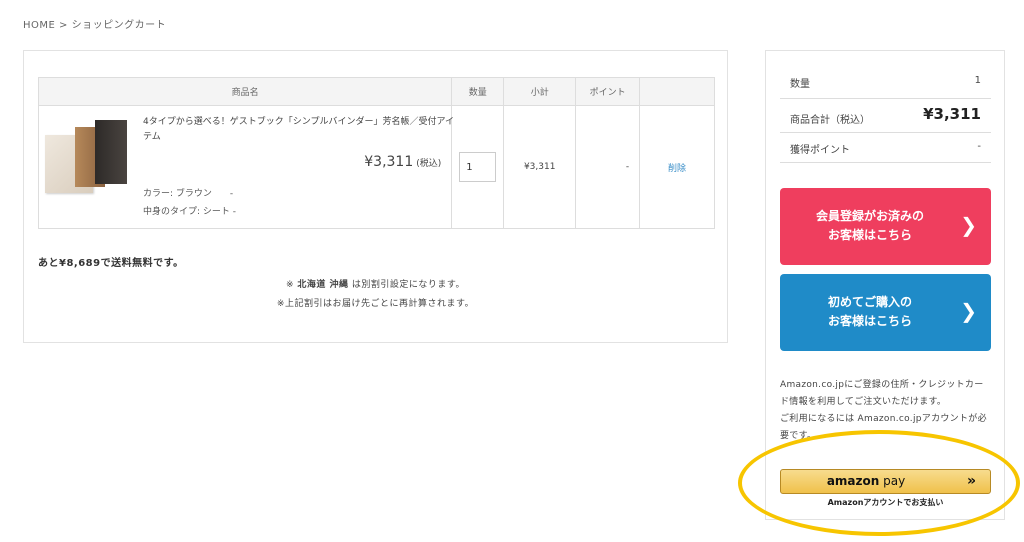  I want to click on amazon-pay-button: amazon pay », so click(885, 481).